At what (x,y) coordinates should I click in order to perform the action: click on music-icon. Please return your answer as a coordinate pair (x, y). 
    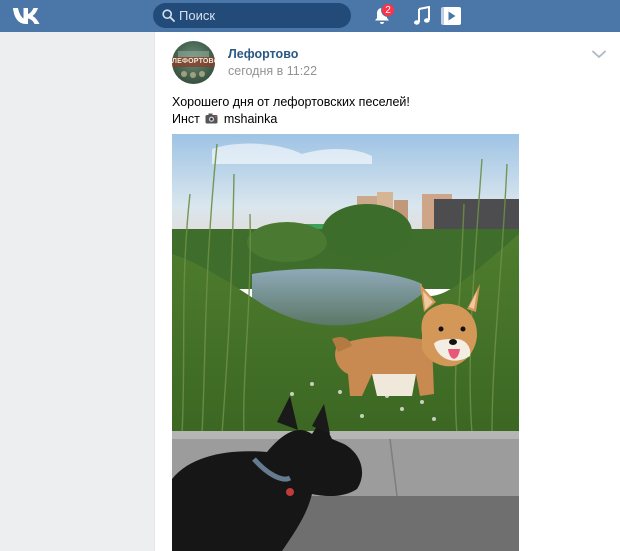
    Looking at the image, I should click on (422, 16).